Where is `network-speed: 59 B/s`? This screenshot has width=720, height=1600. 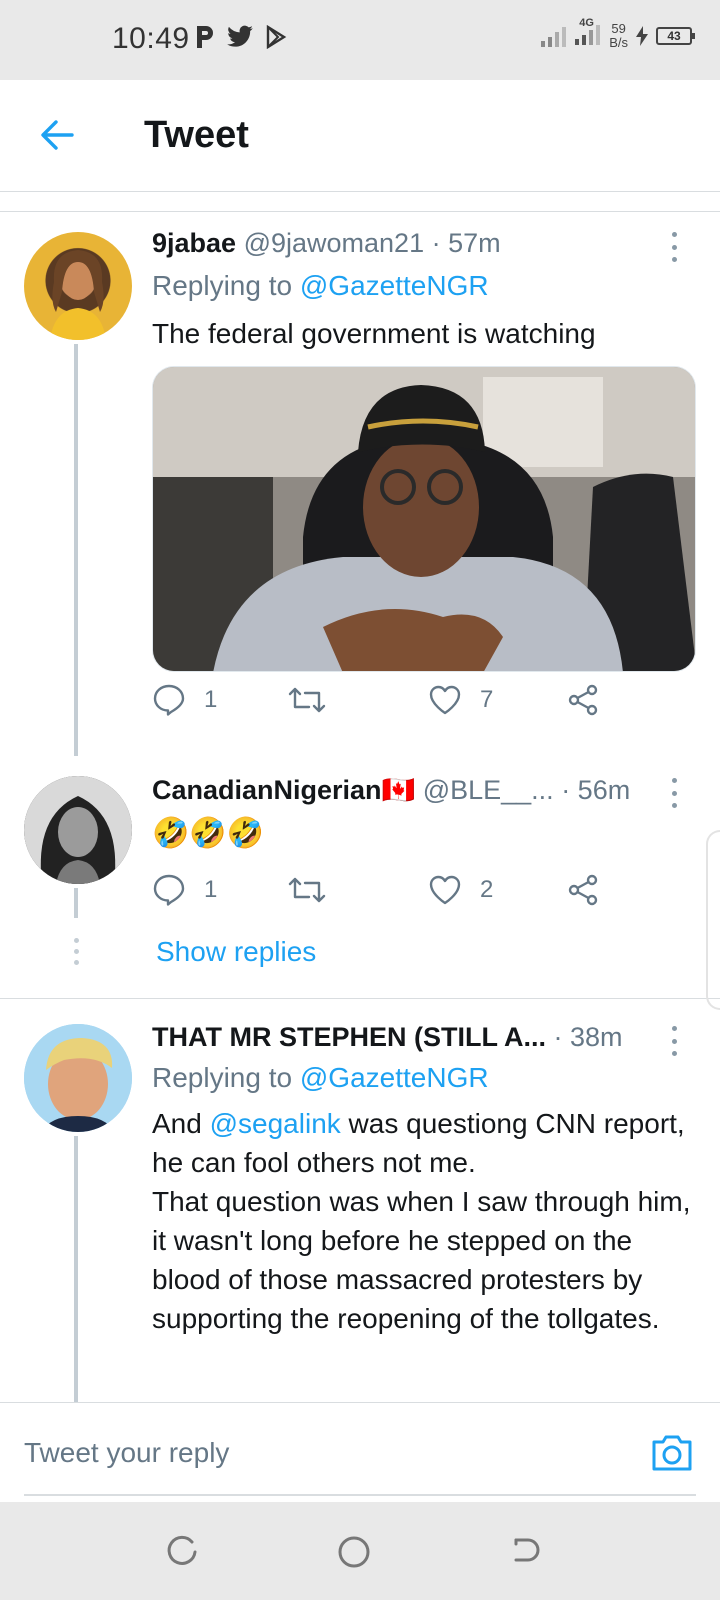
network-speed: 59 B/s is located at coordinates (618, 36).